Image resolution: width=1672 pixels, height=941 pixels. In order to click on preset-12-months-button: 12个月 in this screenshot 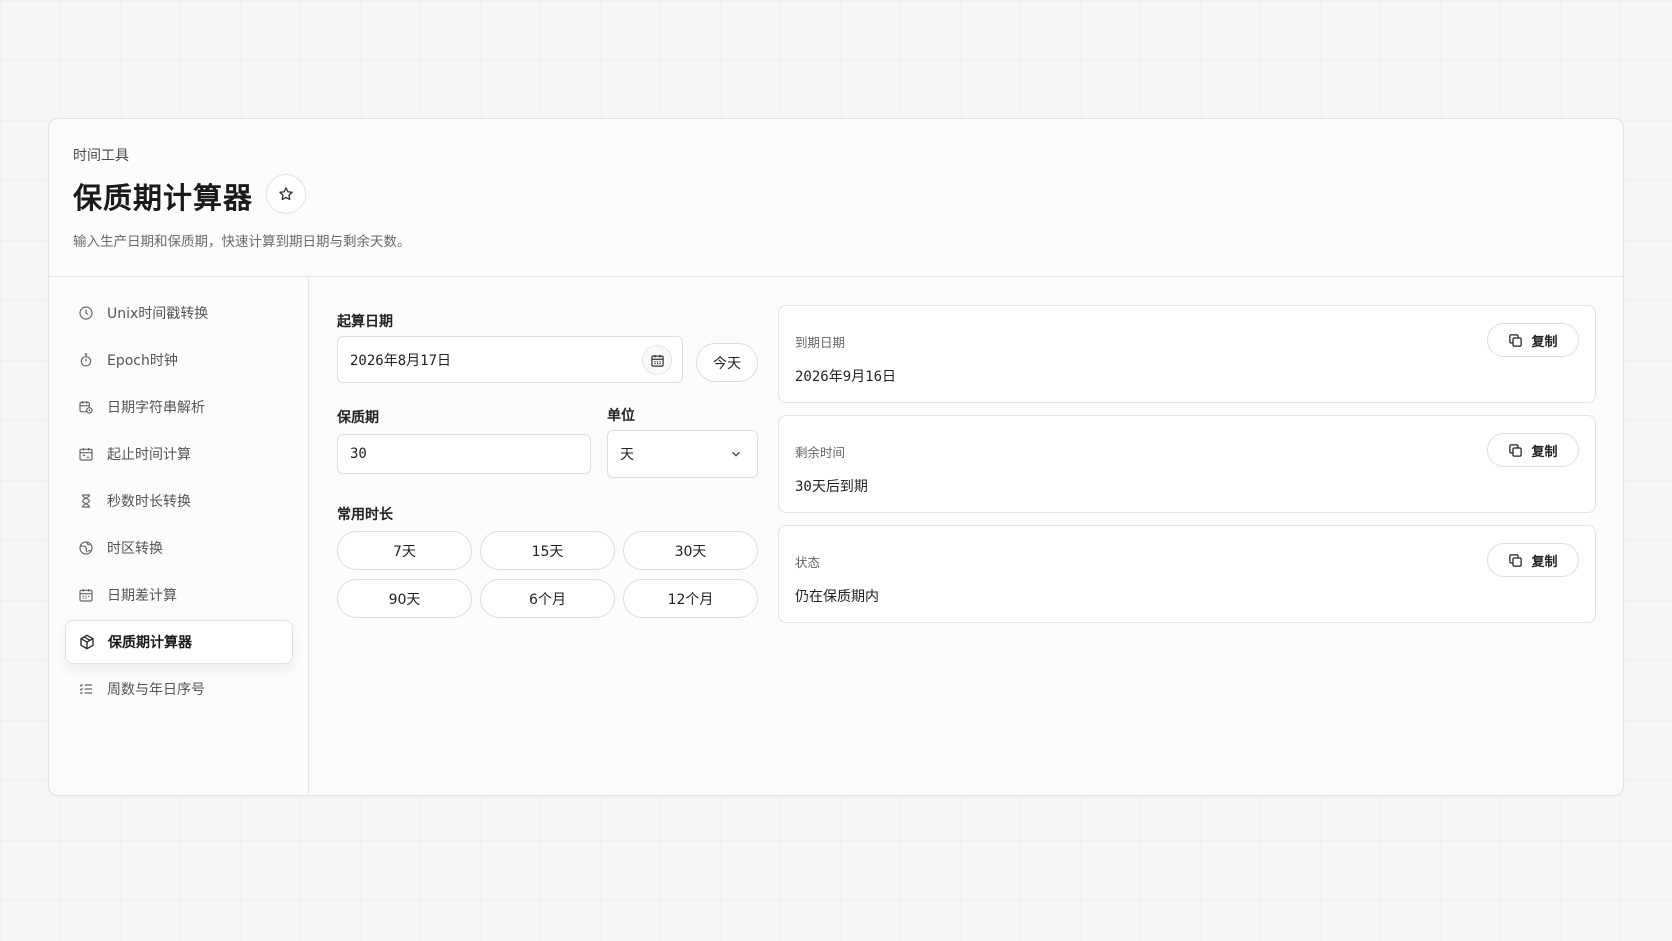, I will do `click(690, 598)`.